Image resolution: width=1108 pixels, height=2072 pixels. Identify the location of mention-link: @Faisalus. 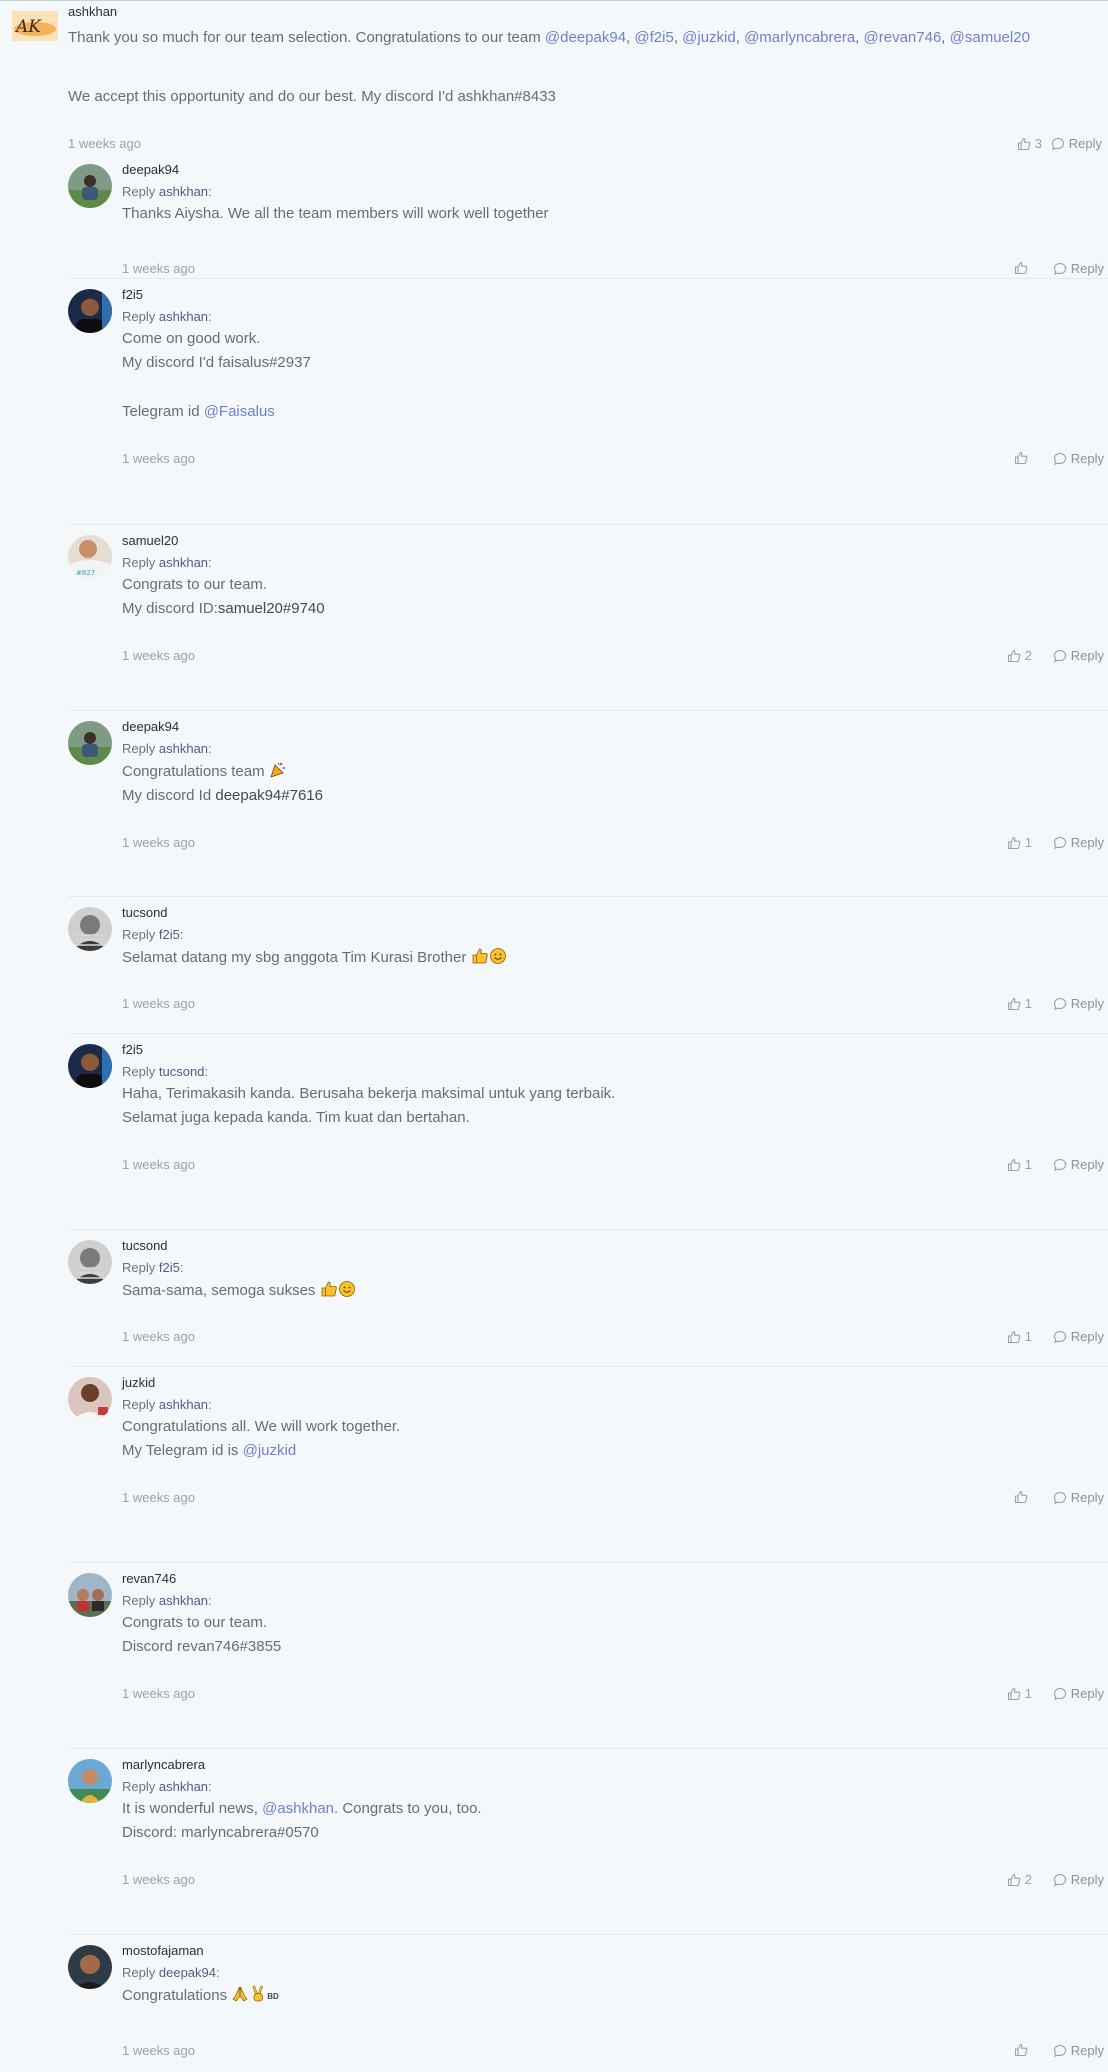
(239, 411).